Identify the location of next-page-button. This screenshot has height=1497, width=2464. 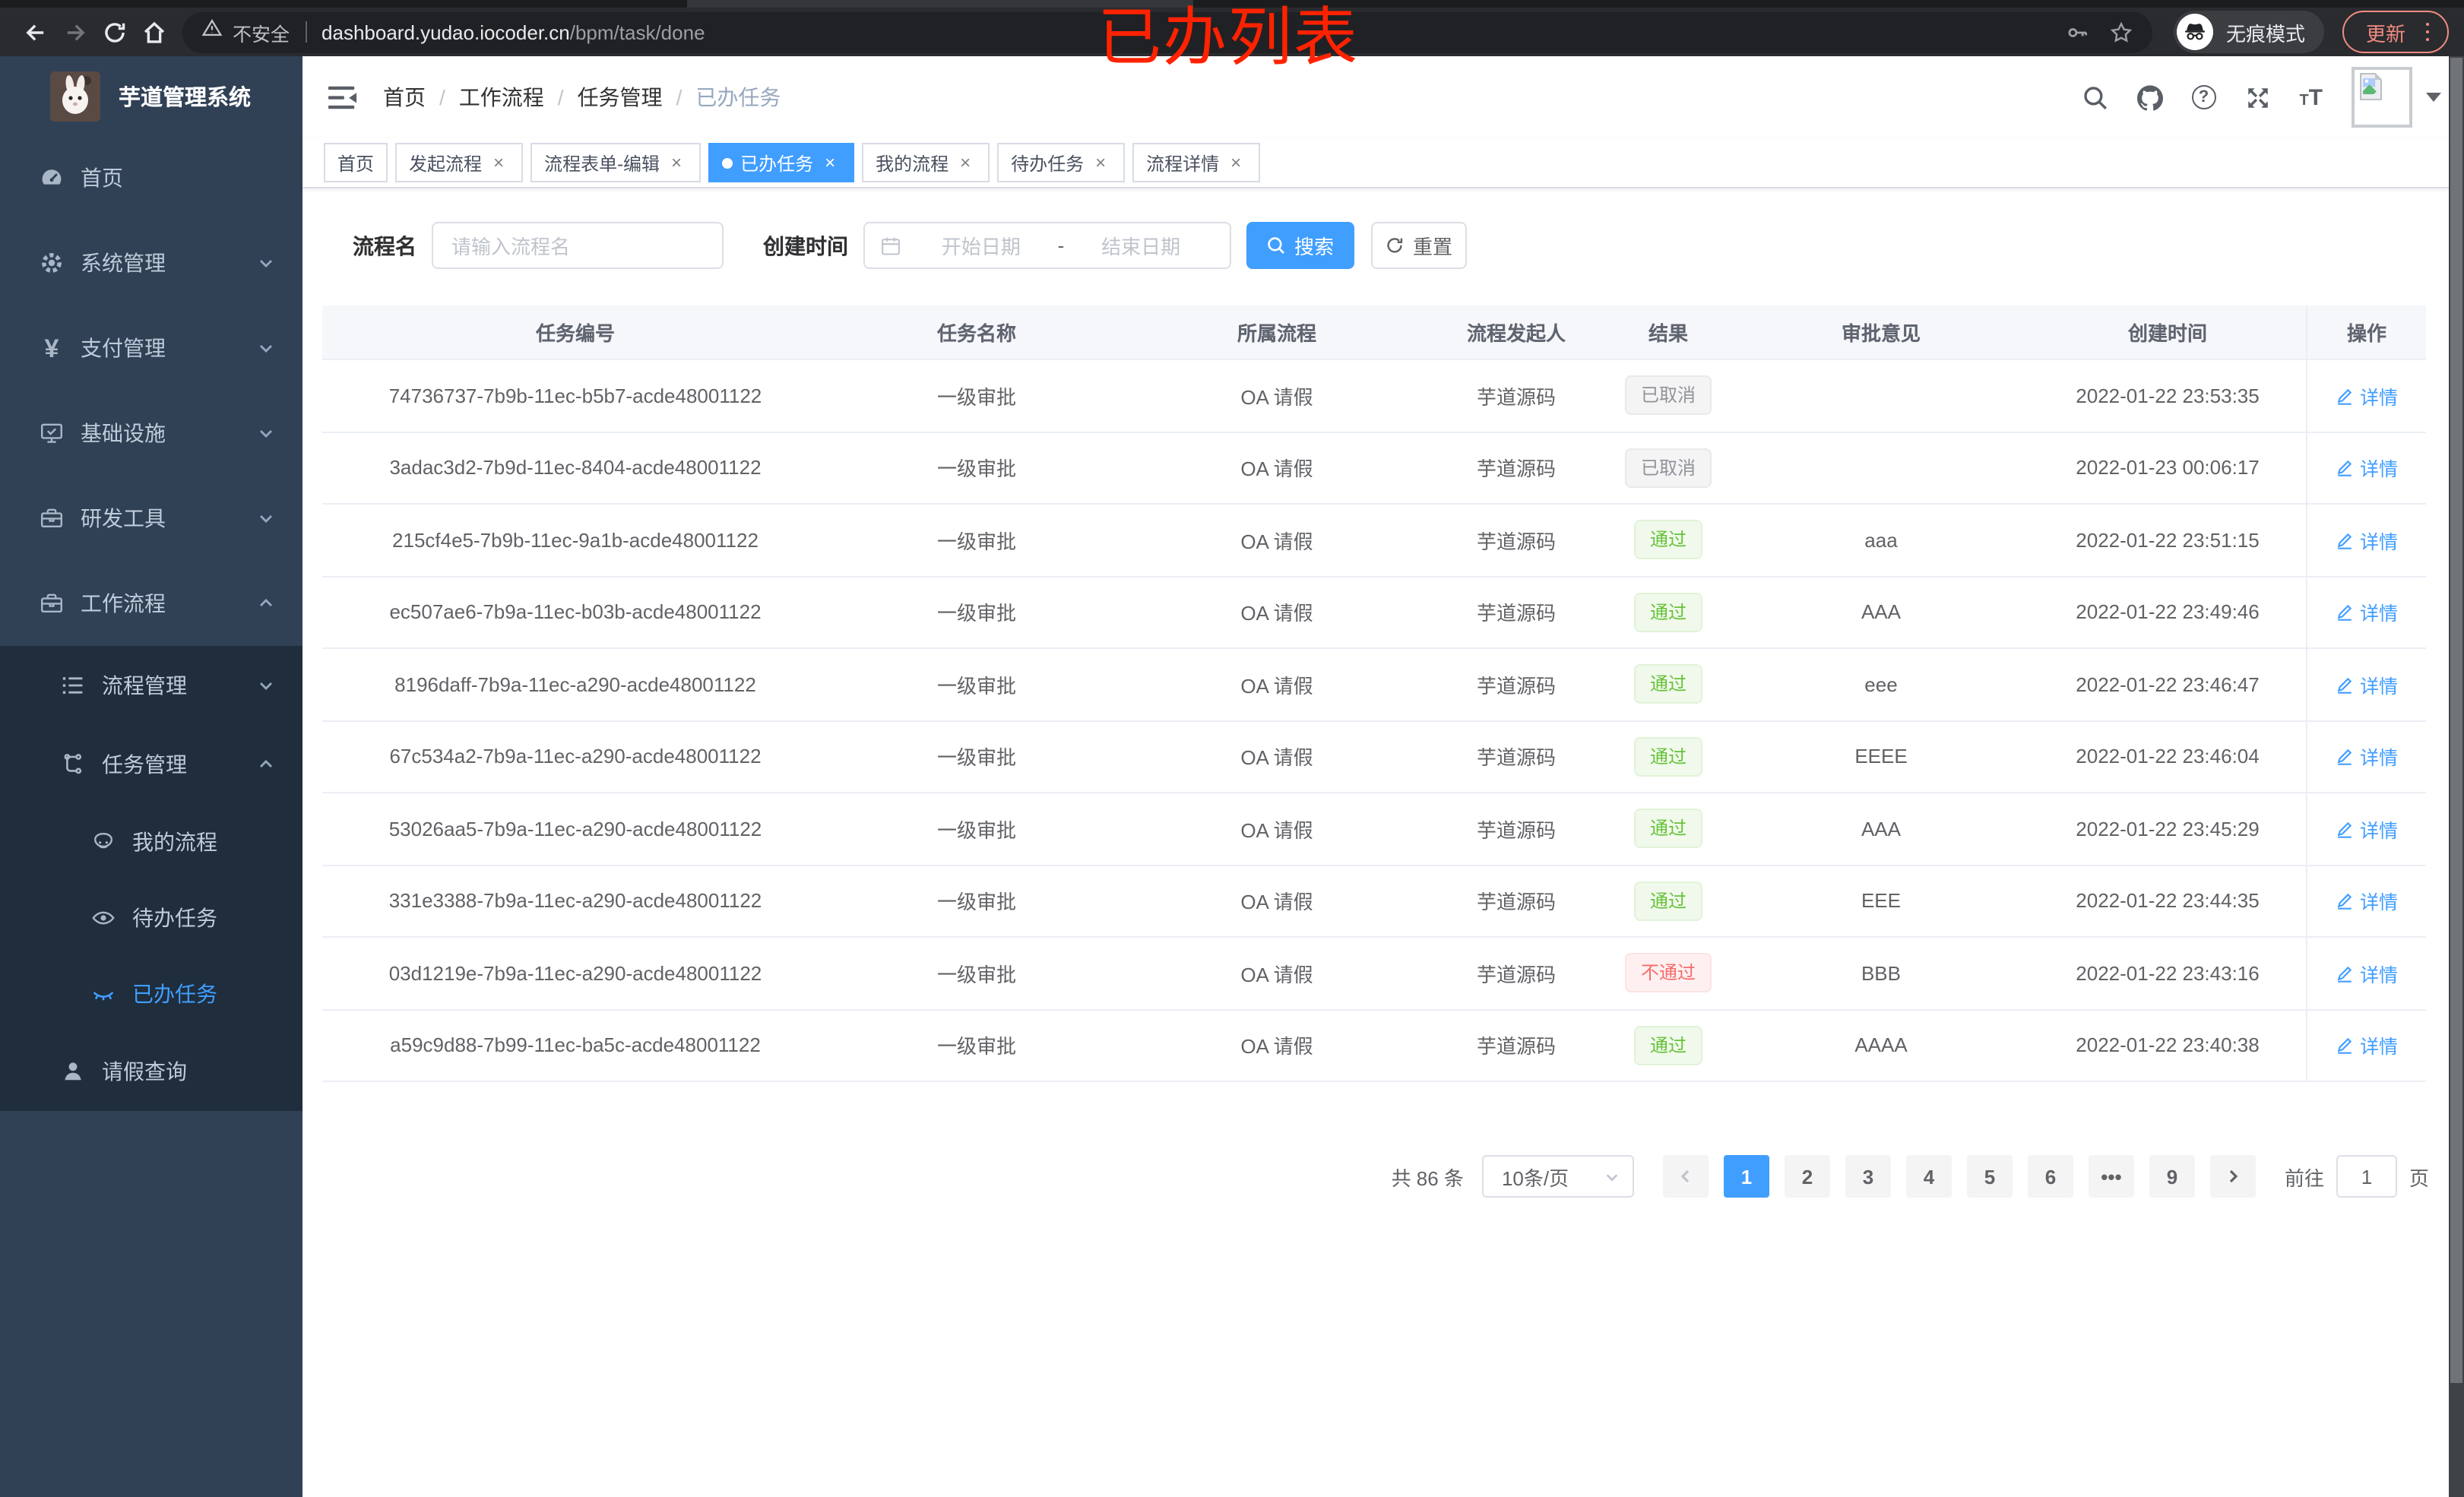
(2232, 1176).